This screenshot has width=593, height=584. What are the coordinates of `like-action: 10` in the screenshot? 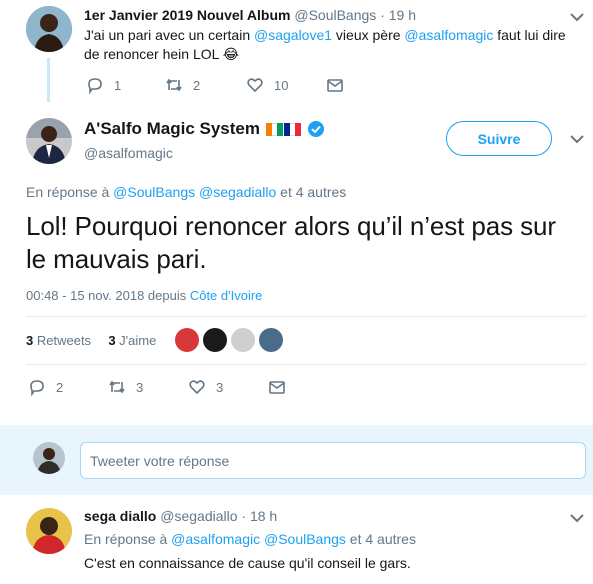 It's located at (267, 85).